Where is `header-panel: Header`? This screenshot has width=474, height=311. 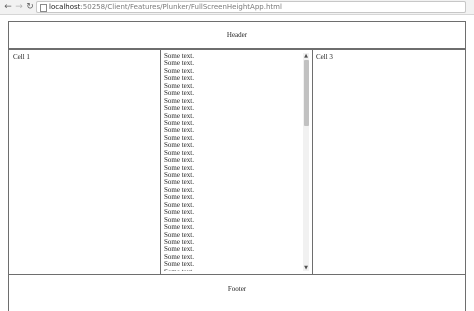
header-panel: Header is located at coordinates (237, 35).